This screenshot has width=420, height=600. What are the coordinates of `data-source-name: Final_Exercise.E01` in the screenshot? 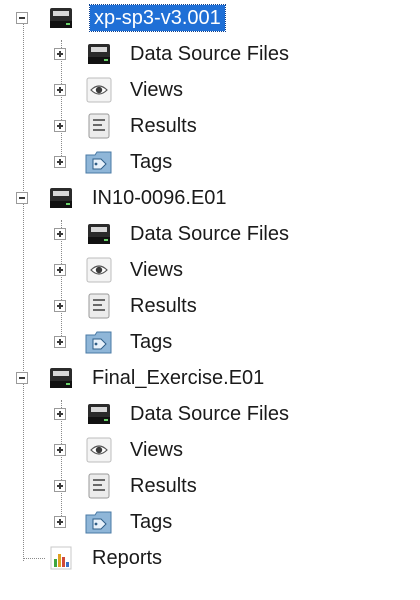 It's located at (178, 378).